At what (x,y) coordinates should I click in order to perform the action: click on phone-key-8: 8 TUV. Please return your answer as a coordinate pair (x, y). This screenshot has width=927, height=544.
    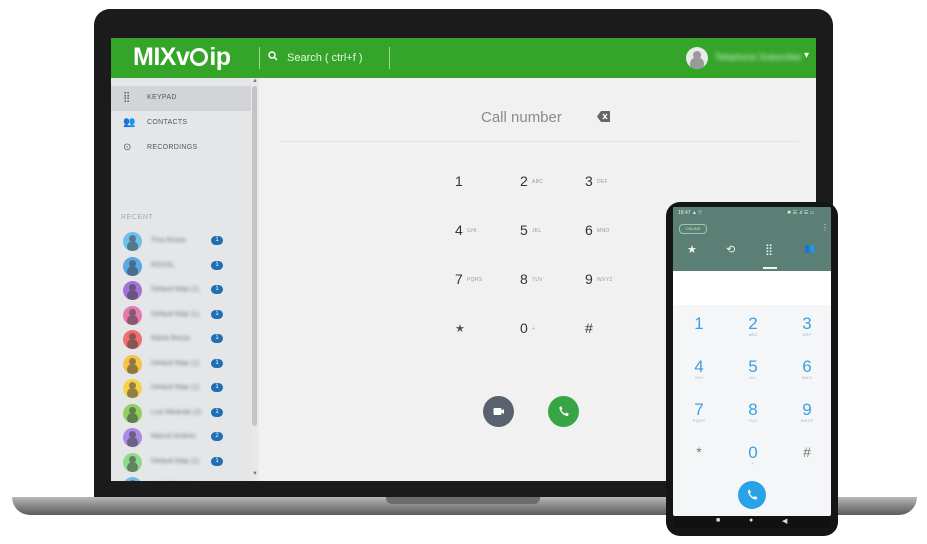
    Looking at the image, I should click on (753, 415).